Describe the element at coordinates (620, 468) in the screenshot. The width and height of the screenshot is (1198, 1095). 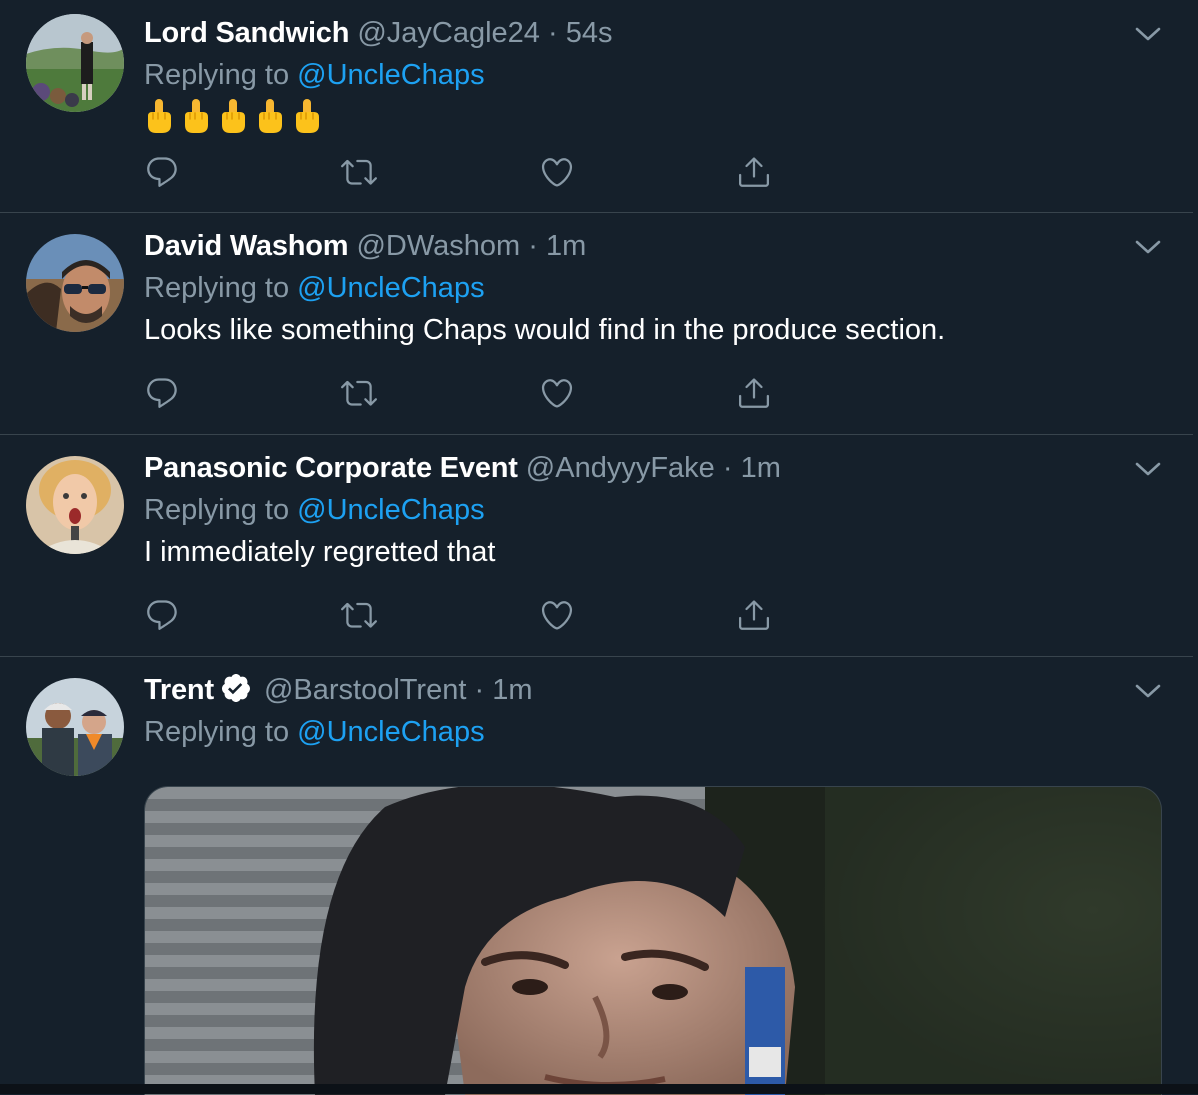
I see `user-handle: @AndyyyFake` at that location.